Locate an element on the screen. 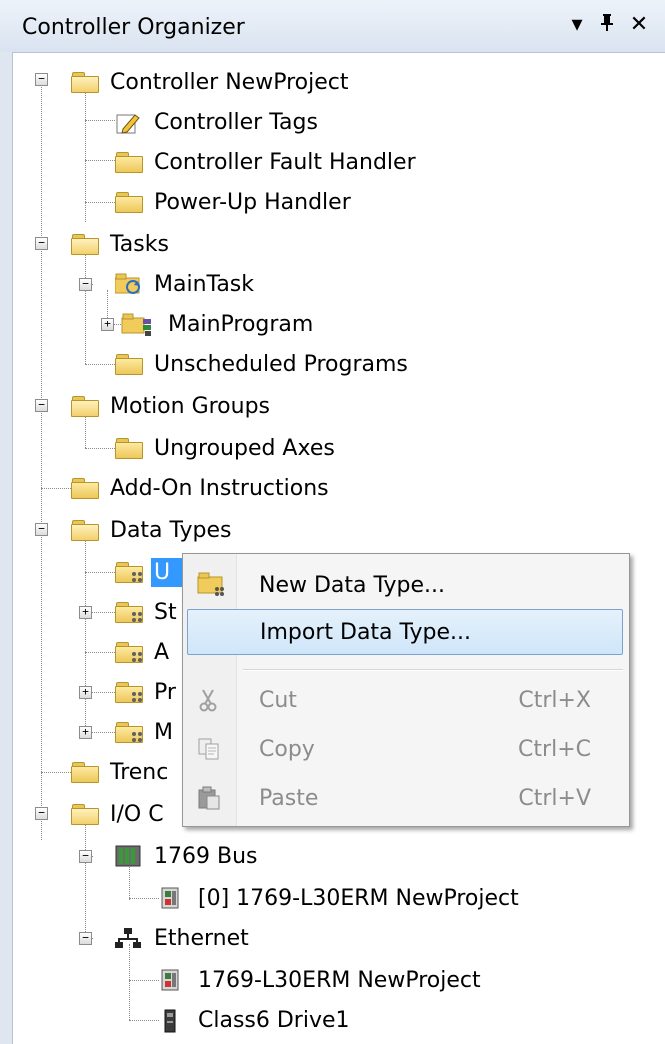 Image resolution: width=665 pixels, height=1044 pixels. close-icon: ✕ is located at coordinates (639, 24).